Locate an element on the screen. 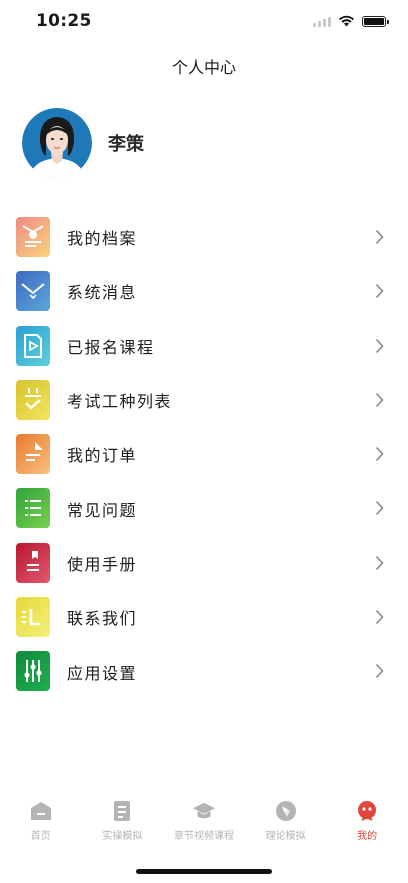  tab-label: 理论模拟 is located at coordinates (285, 836).